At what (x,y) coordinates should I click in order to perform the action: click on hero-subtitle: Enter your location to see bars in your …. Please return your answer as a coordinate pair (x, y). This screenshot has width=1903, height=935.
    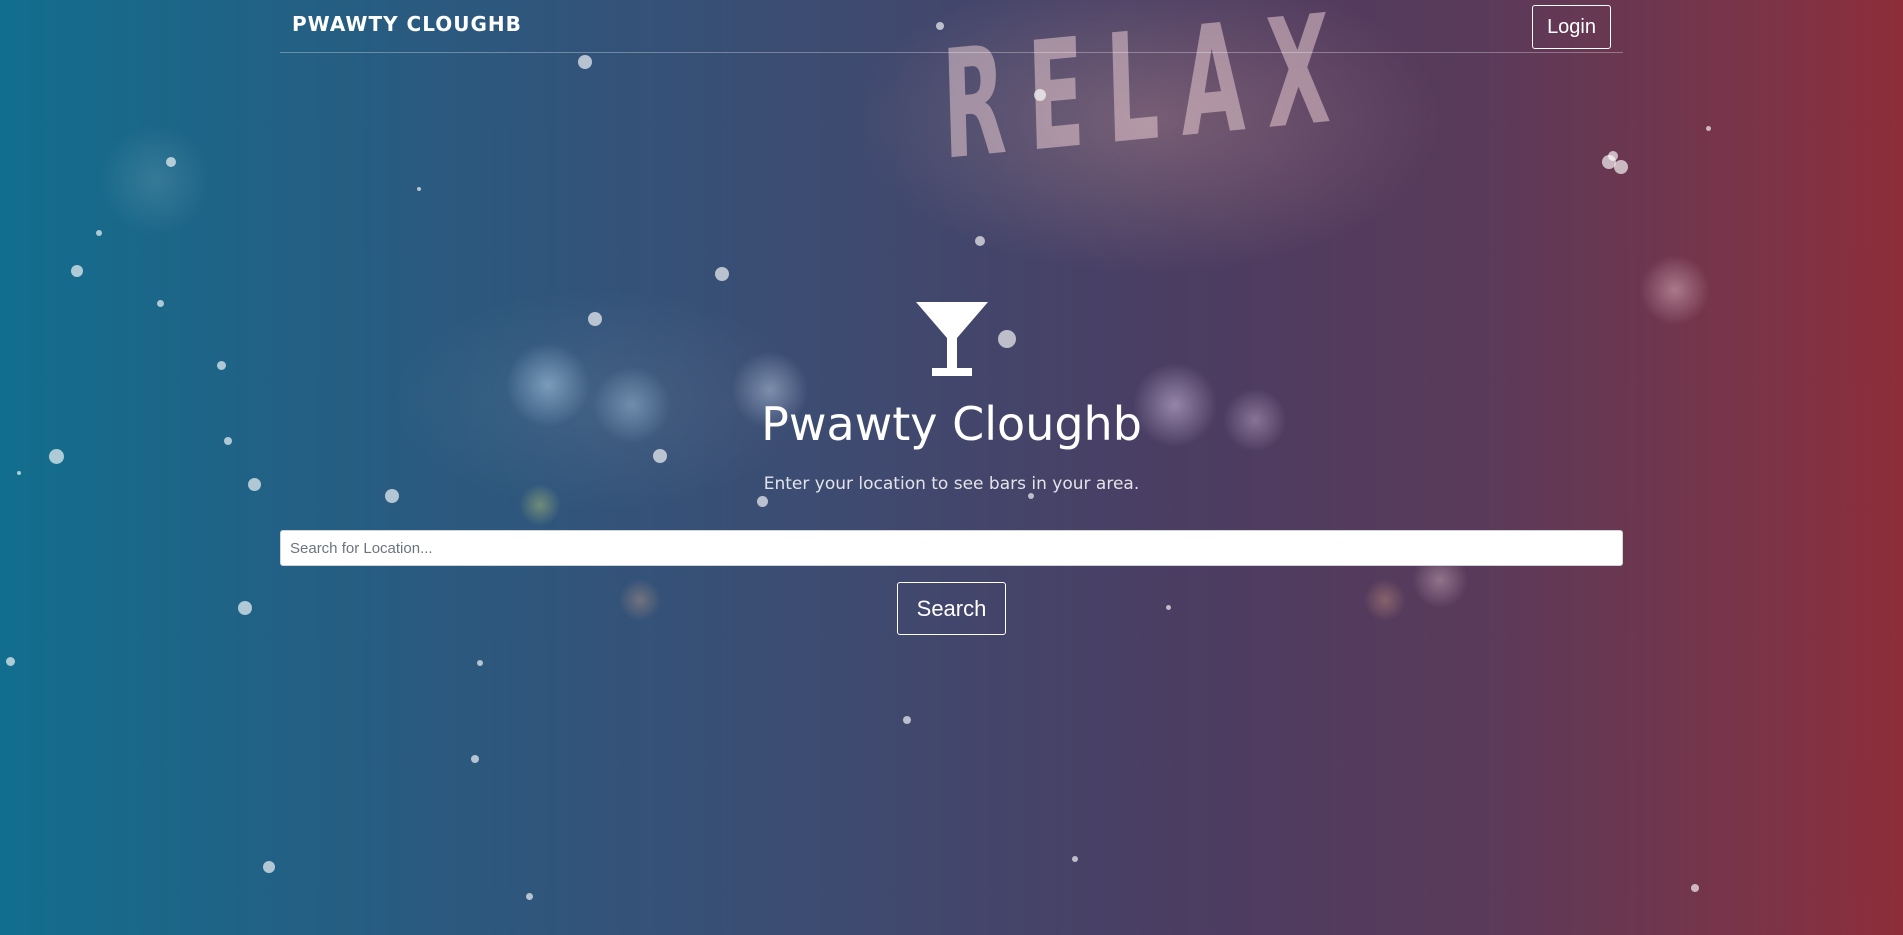
    Looking at the image, I should click on (951, 484).